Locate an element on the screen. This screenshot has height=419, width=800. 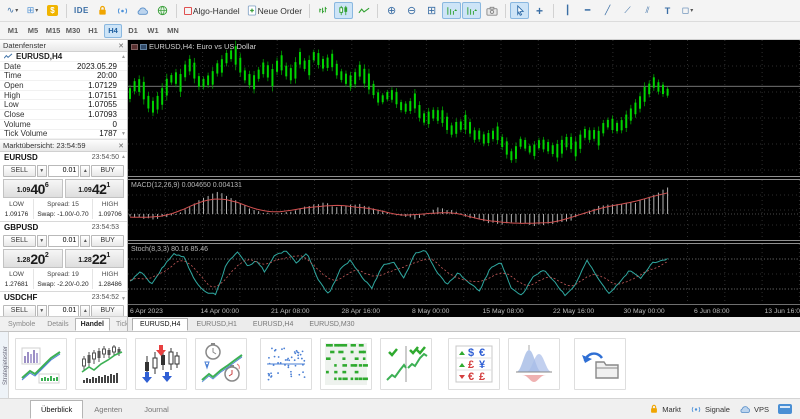
chart-tab-eurusd-h1-1: EURUSD,H1 is located at coordinates (216, 324).